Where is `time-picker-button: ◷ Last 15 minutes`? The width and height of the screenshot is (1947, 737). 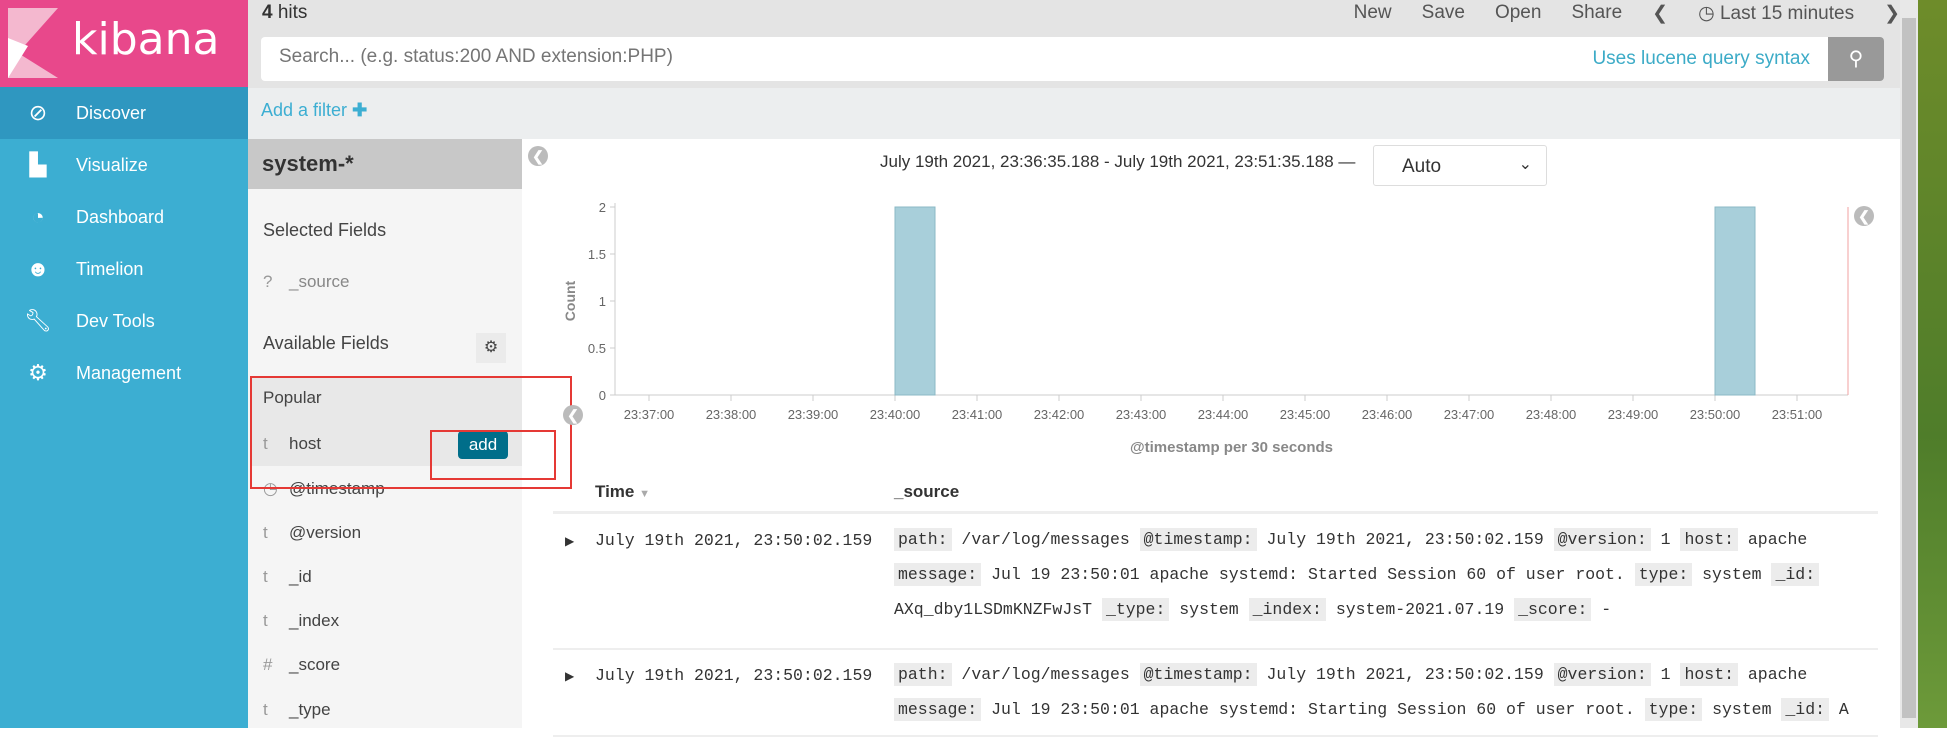 time-picker-button: ◷ Last 15 minutes is located at coordinates (1776, 13).